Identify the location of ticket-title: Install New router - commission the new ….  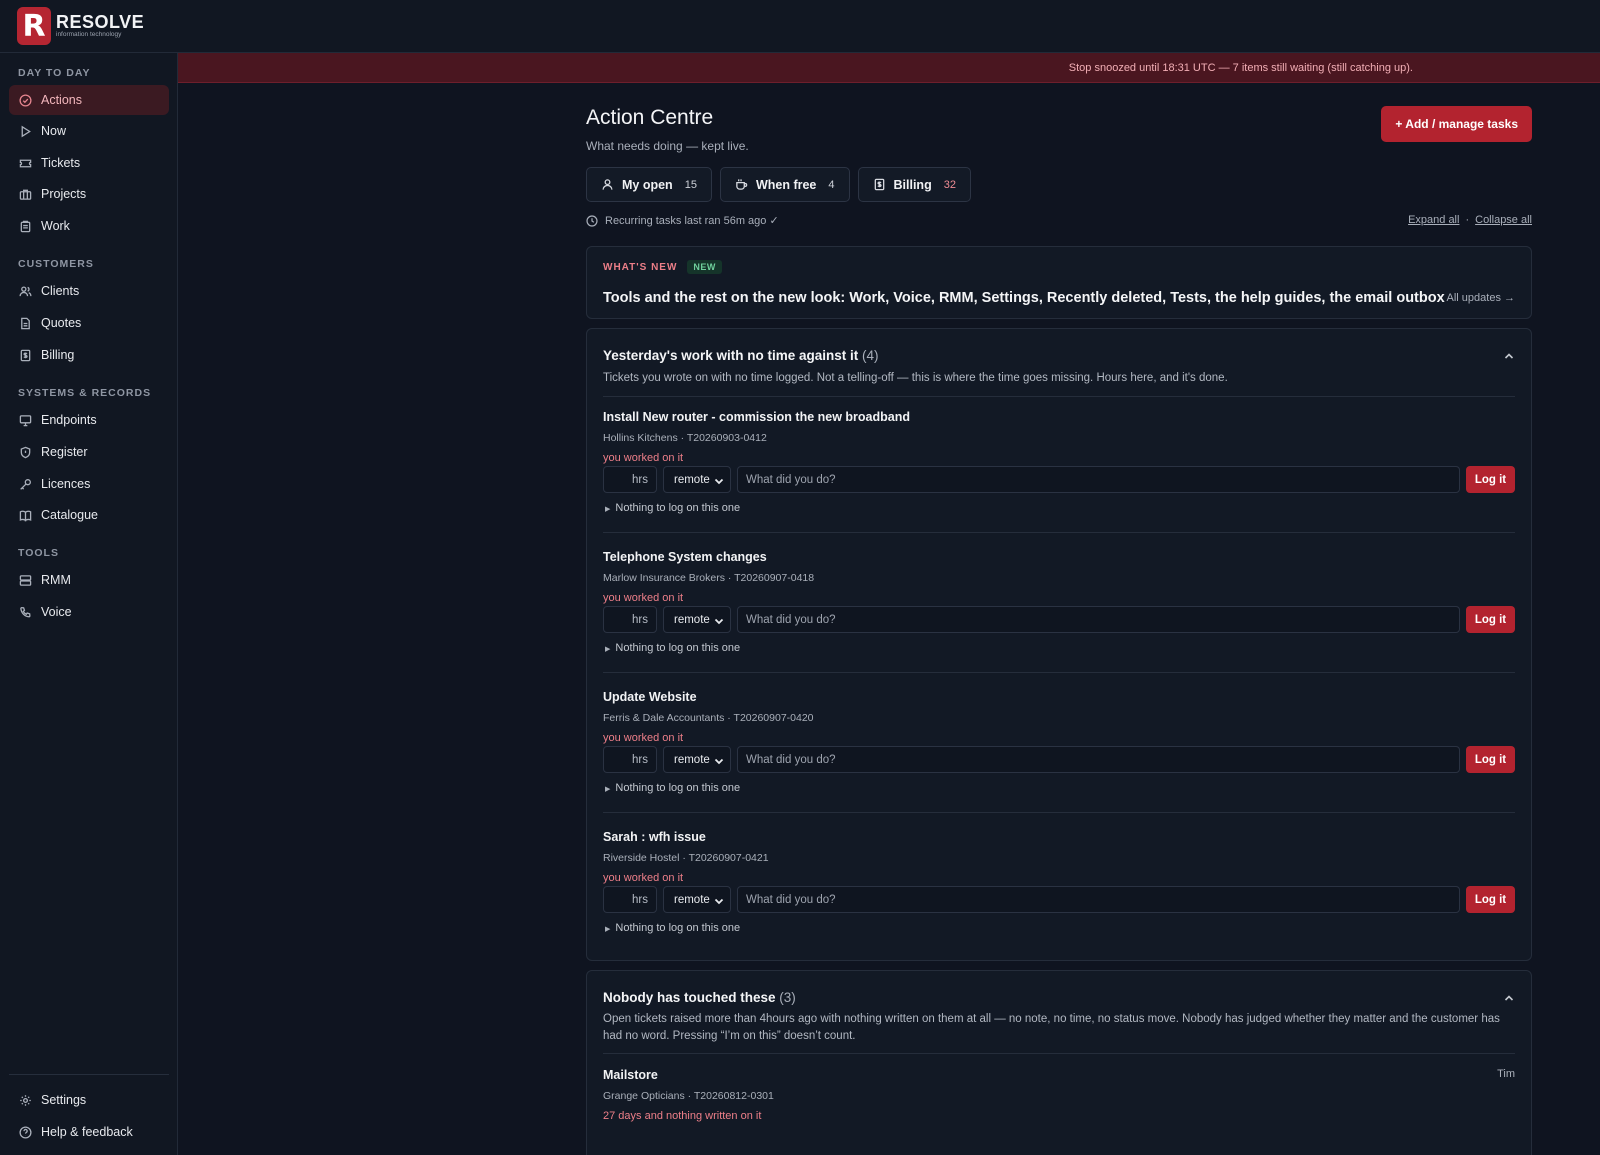
(756, 417).